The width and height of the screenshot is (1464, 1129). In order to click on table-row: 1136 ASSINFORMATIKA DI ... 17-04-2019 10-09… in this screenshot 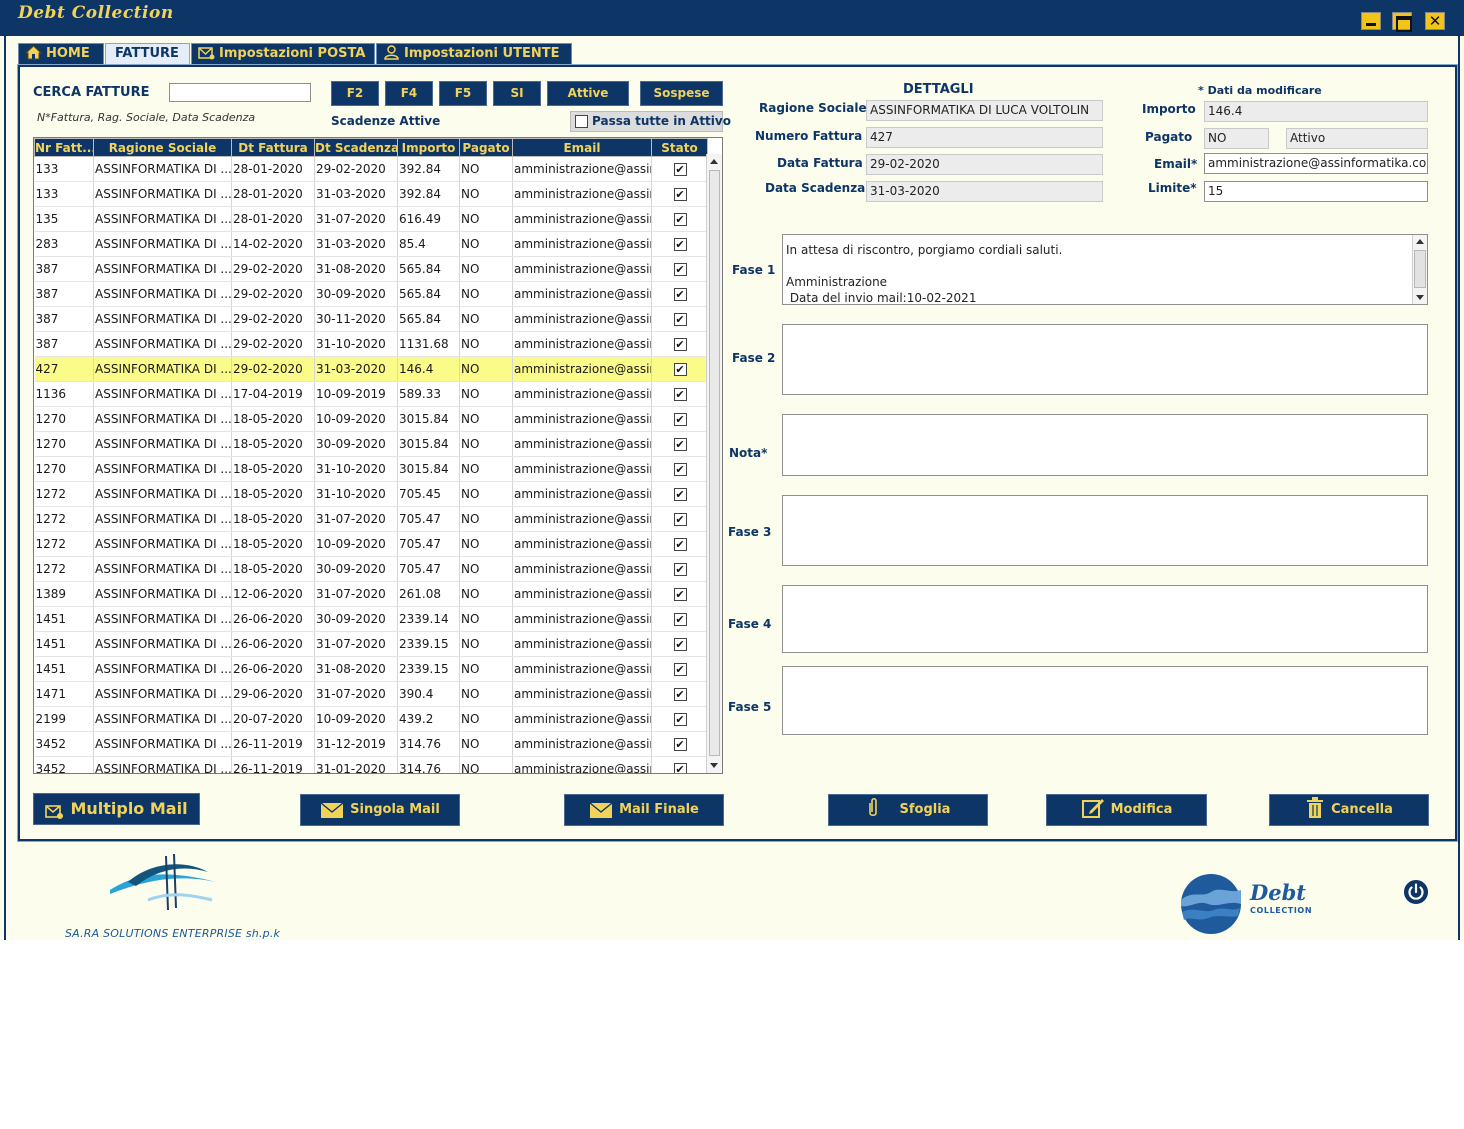, I will do `click(371, 394)`.